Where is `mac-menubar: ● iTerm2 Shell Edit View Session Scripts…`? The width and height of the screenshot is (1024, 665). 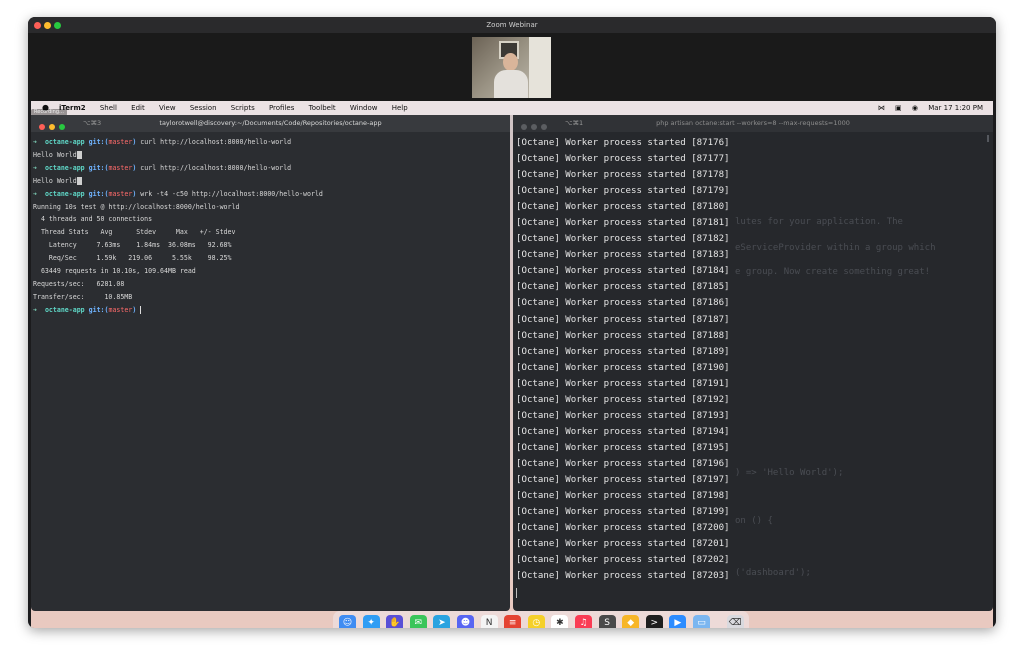
mac-menubar: ● iTerm2 Shell Edit View Session Scripts… is located at coordinates (512, 108).